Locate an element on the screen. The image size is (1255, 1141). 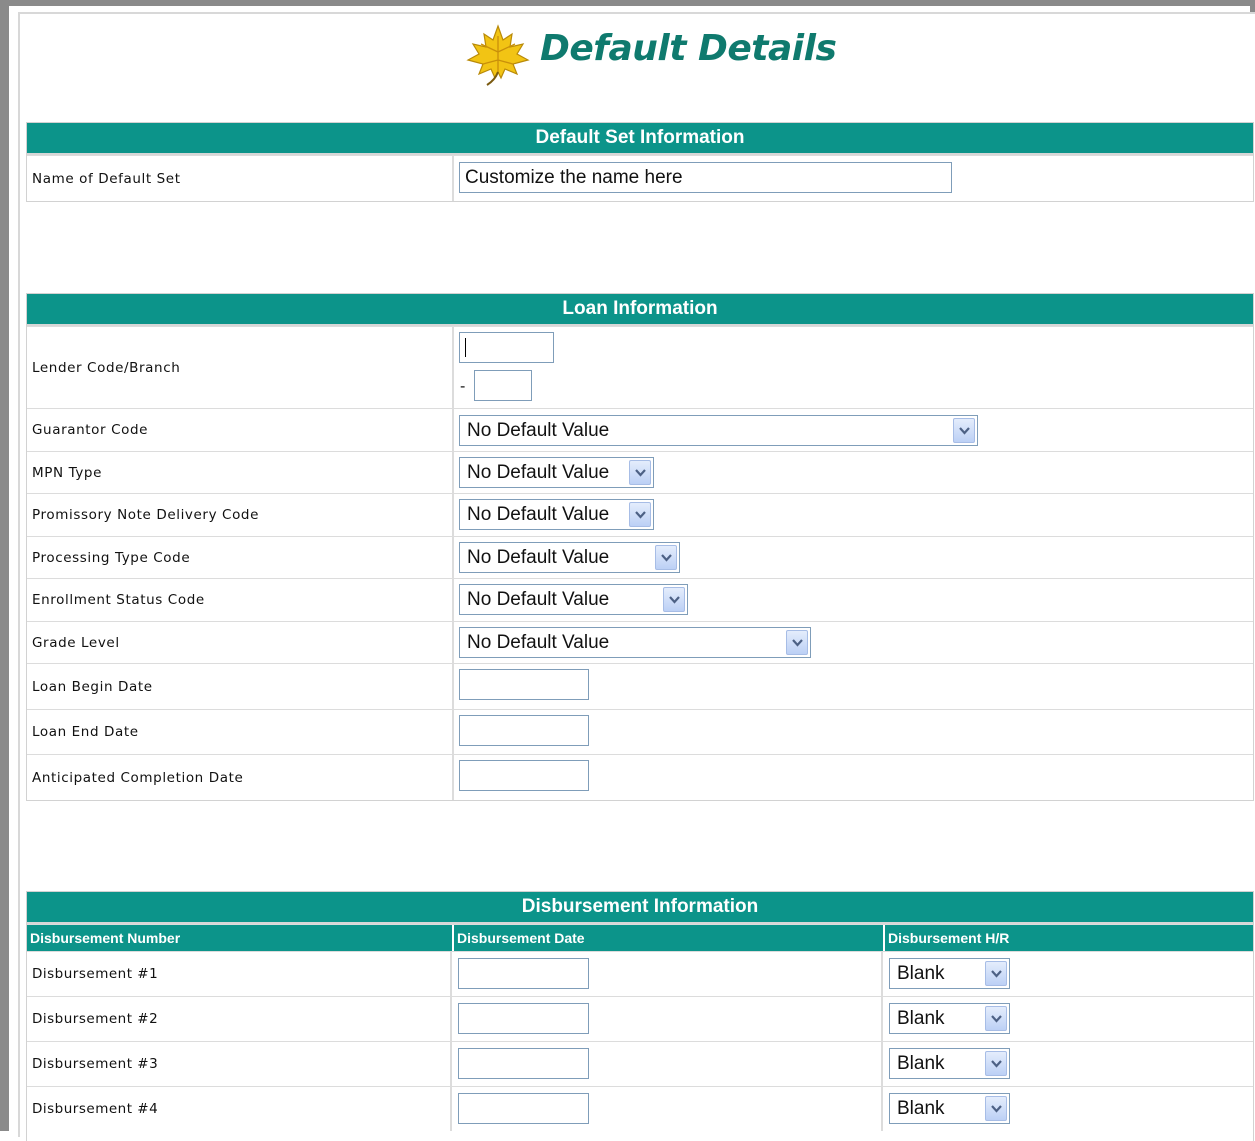
col-disbursement-number: Disbursement Number is located at coordinates (239, 938).